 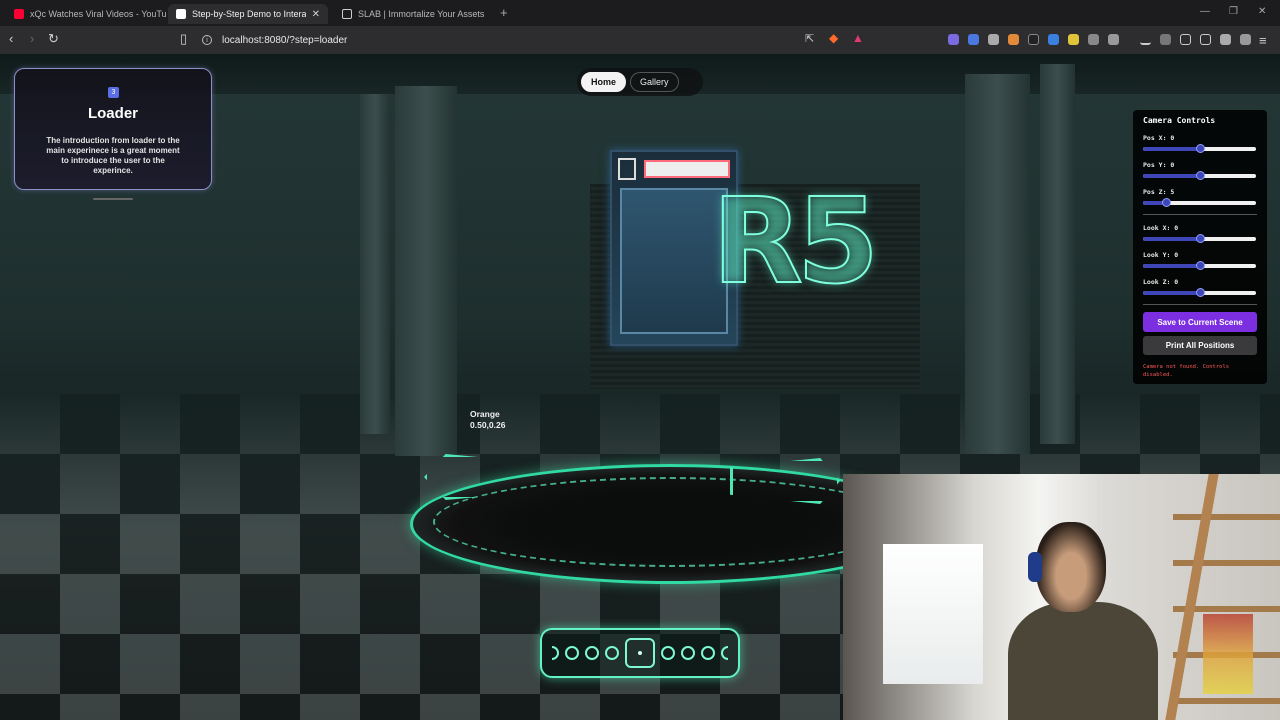 What do you see at coordinates (1161, 282) in the screenshot?
I see `slider-label: Look Z: 0` at bounding box center [1161, 282].